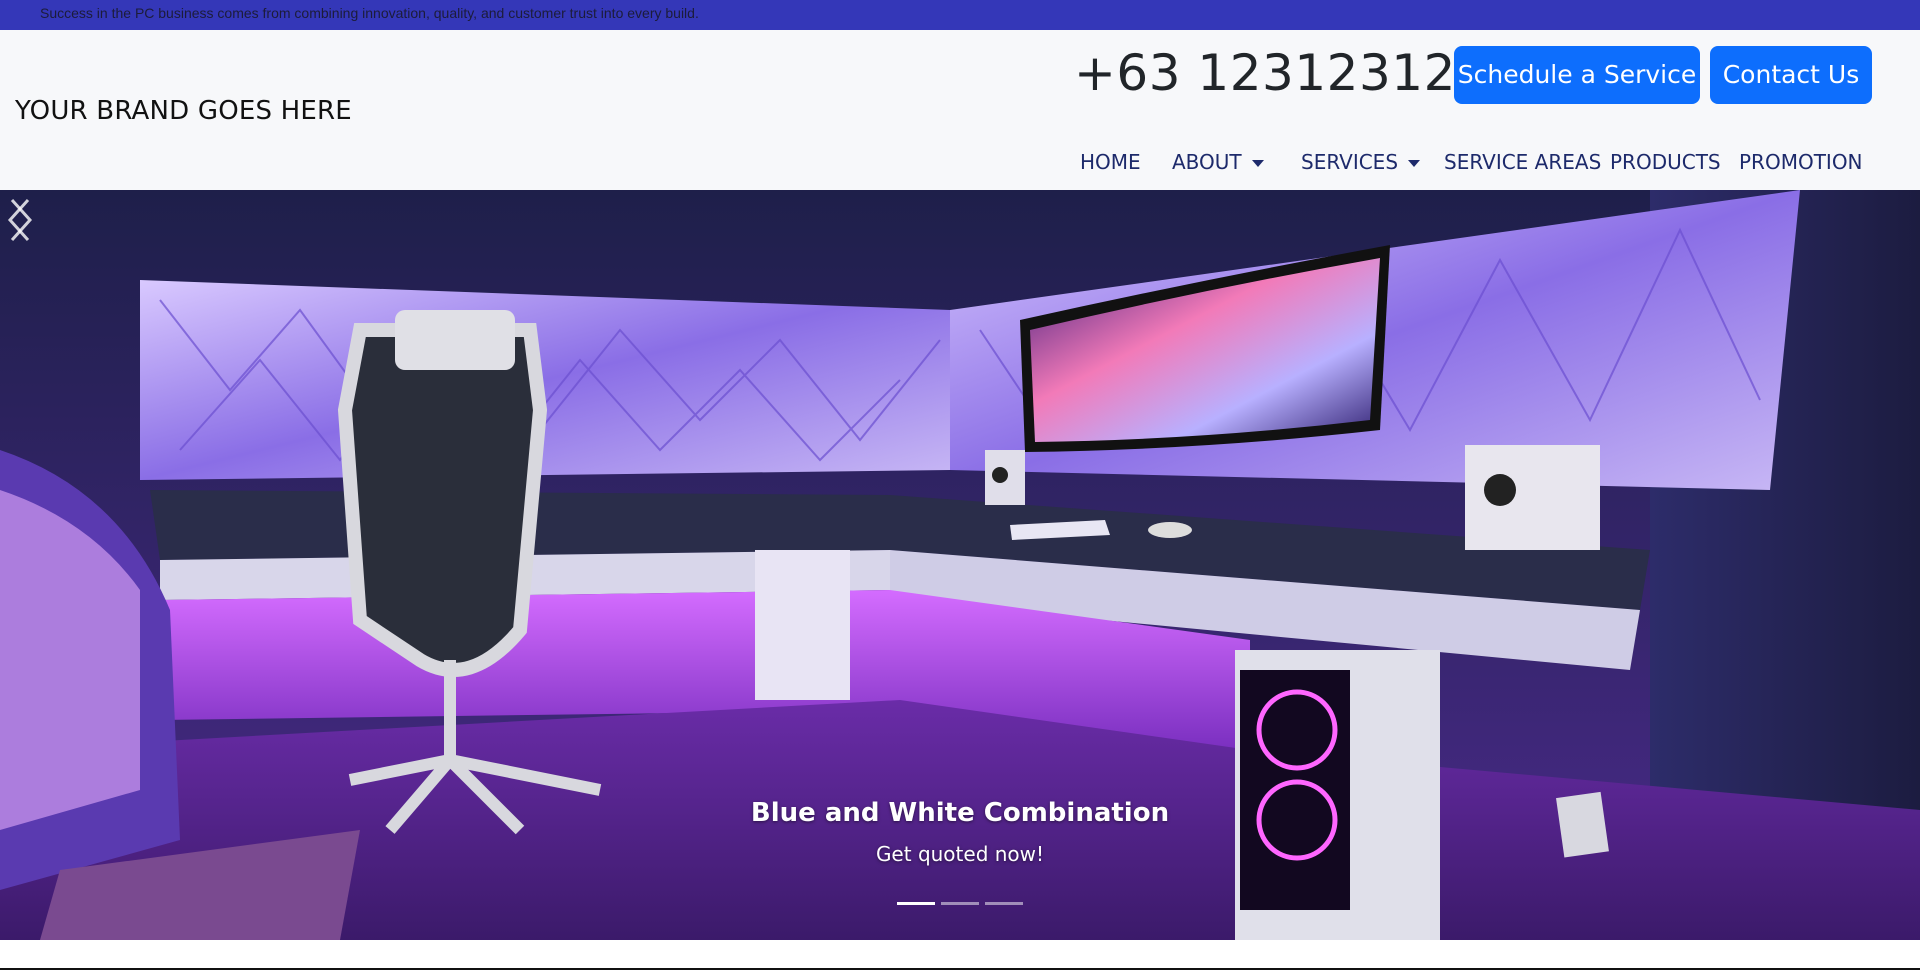 Image resolution: width=1920 pixels, height=970 pixels. Describe the element at coordinates (20, 220) in the screenshot. I see `chevron-right-icon` at that location.